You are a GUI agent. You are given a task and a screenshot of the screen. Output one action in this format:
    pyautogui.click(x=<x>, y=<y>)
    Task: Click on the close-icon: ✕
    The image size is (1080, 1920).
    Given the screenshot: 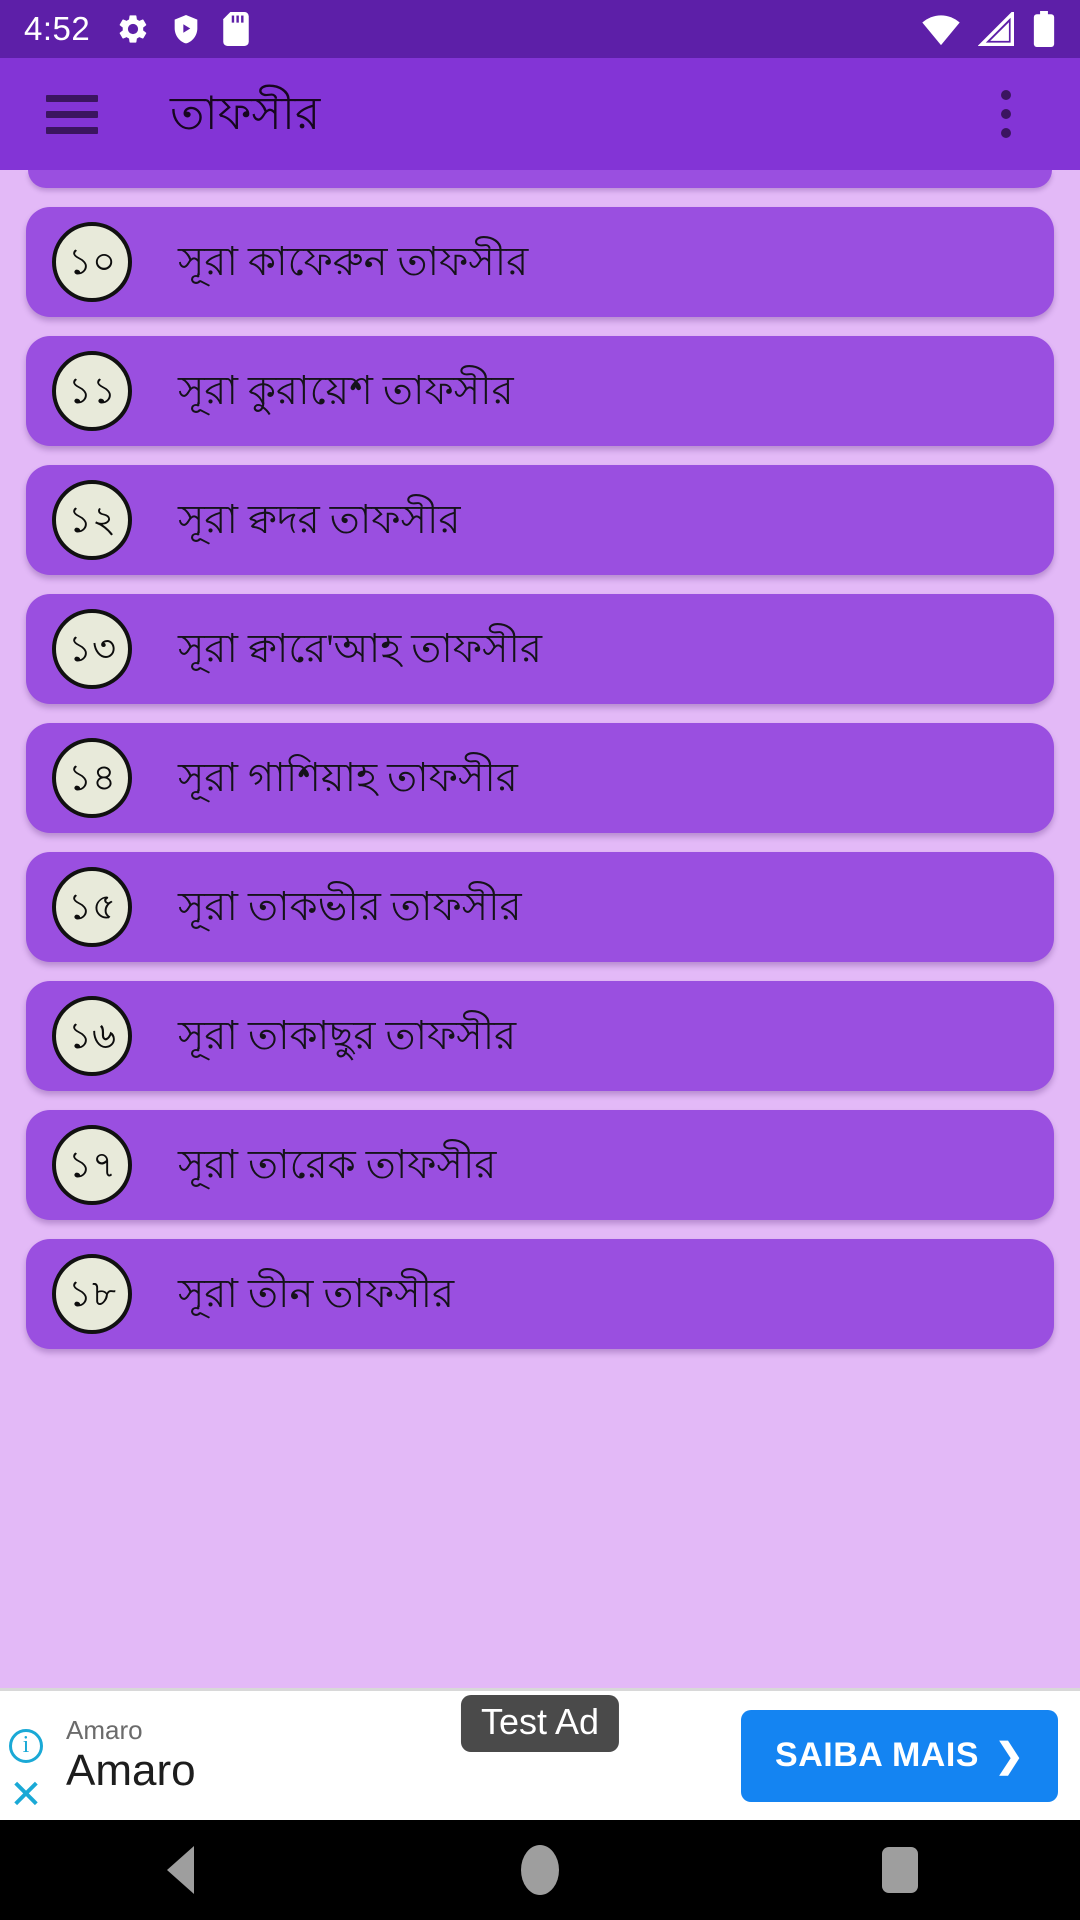 What is the action you would take?
    pyautogui.click(x=26, y=1795)
    